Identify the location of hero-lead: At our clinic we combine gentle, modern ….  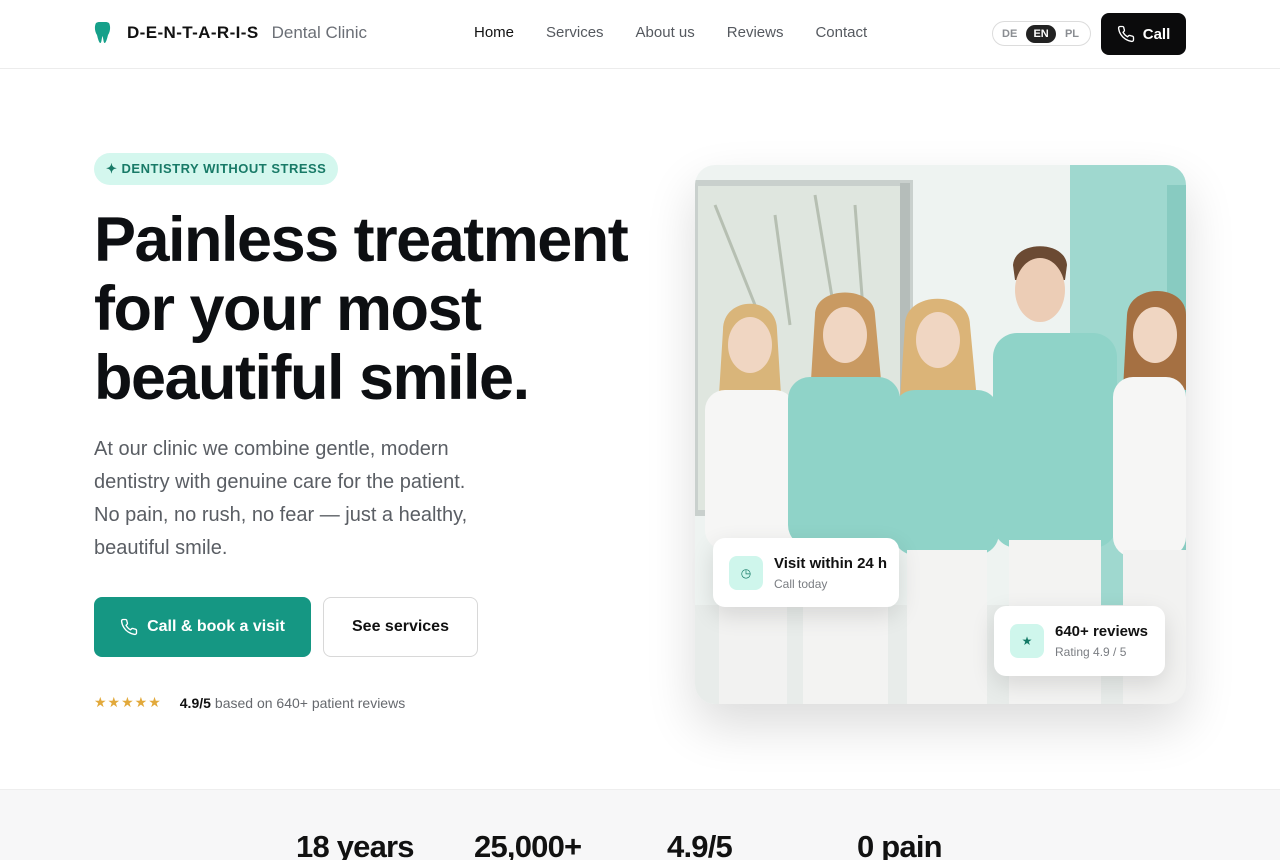
(281, 498).